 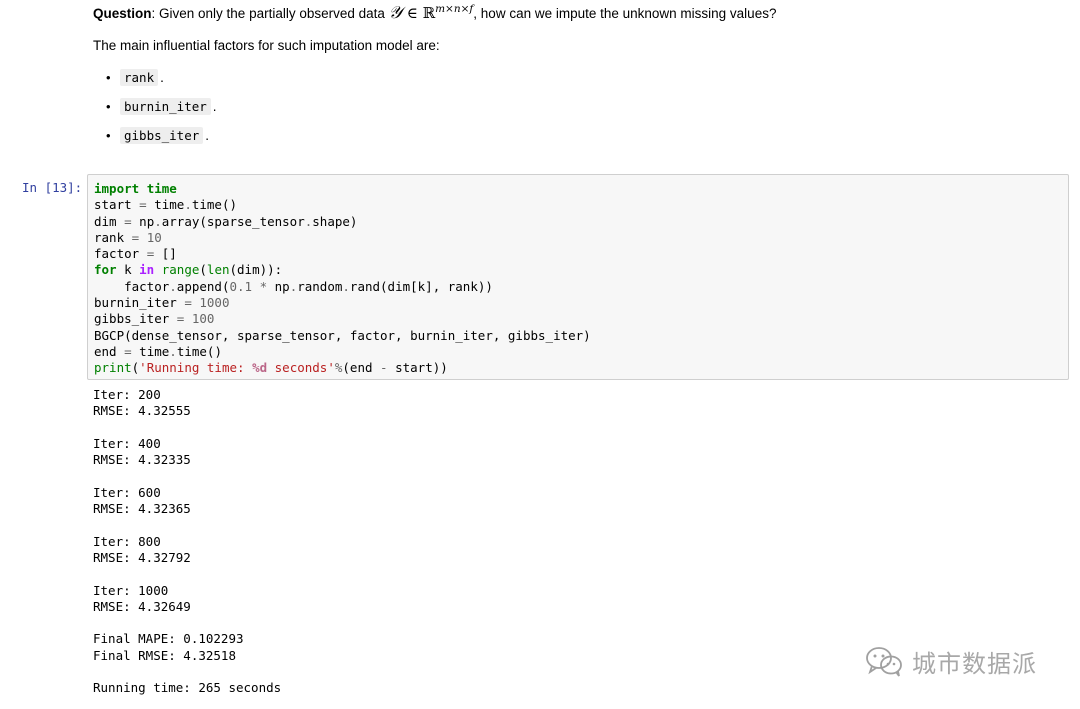 I want to click on number-literal: 10, so click(x=154, y=237).